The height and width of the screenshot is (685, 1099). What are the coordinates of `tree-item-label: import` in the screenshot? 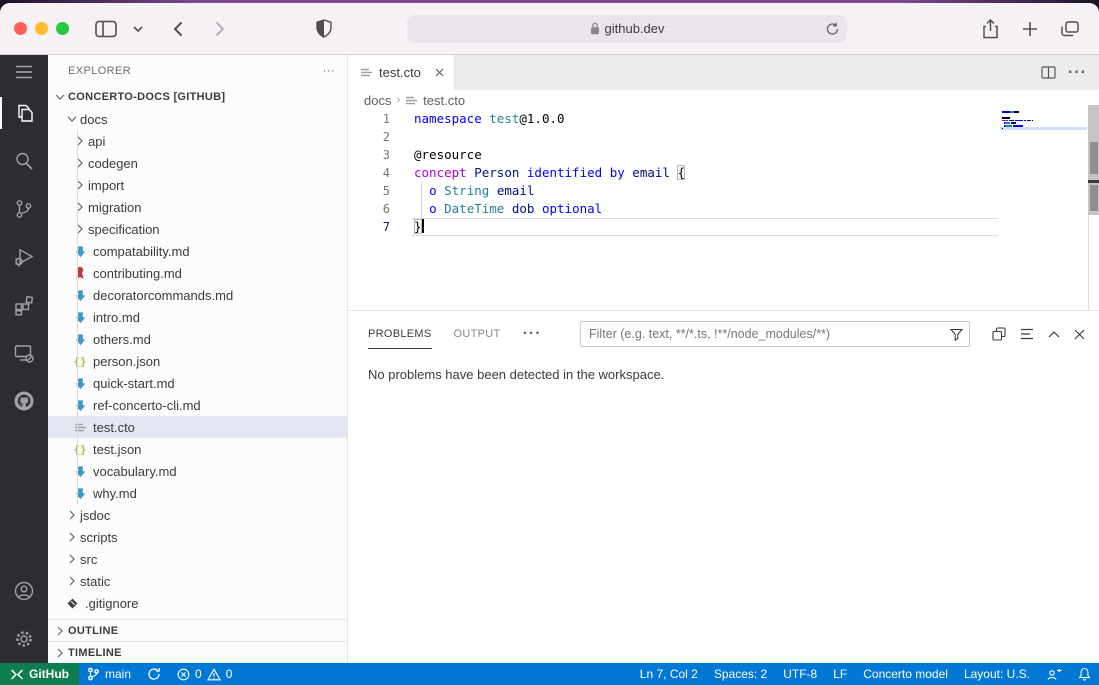 It's located at (106, 185).